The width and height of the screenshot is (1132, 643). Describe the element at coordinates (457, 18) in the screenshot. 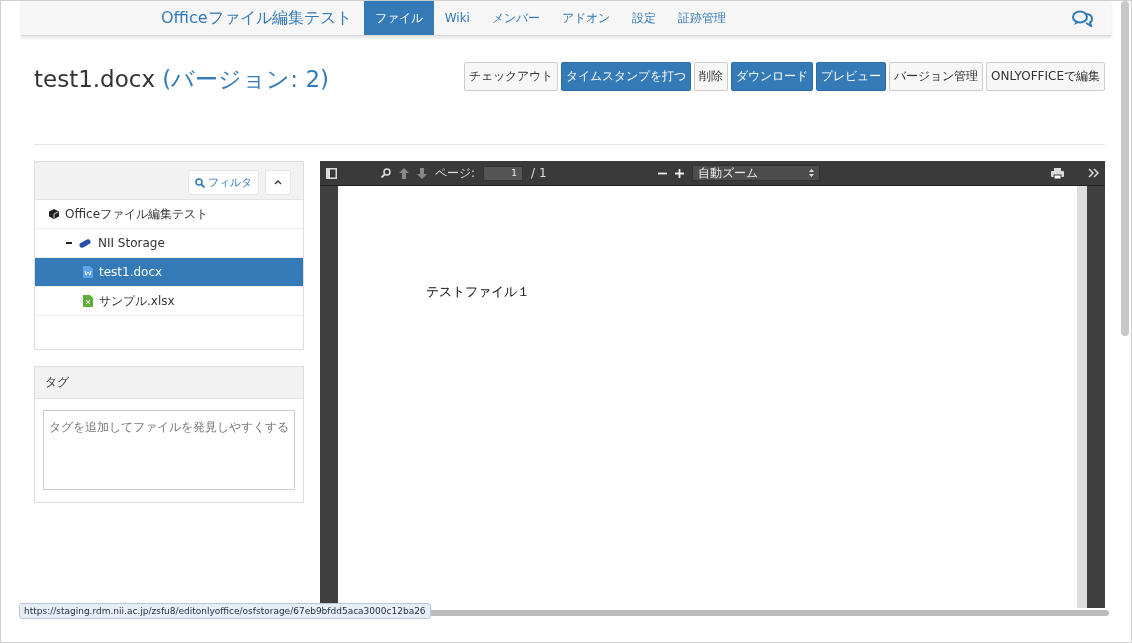

I see `nav-tab: Wiki` at that location.